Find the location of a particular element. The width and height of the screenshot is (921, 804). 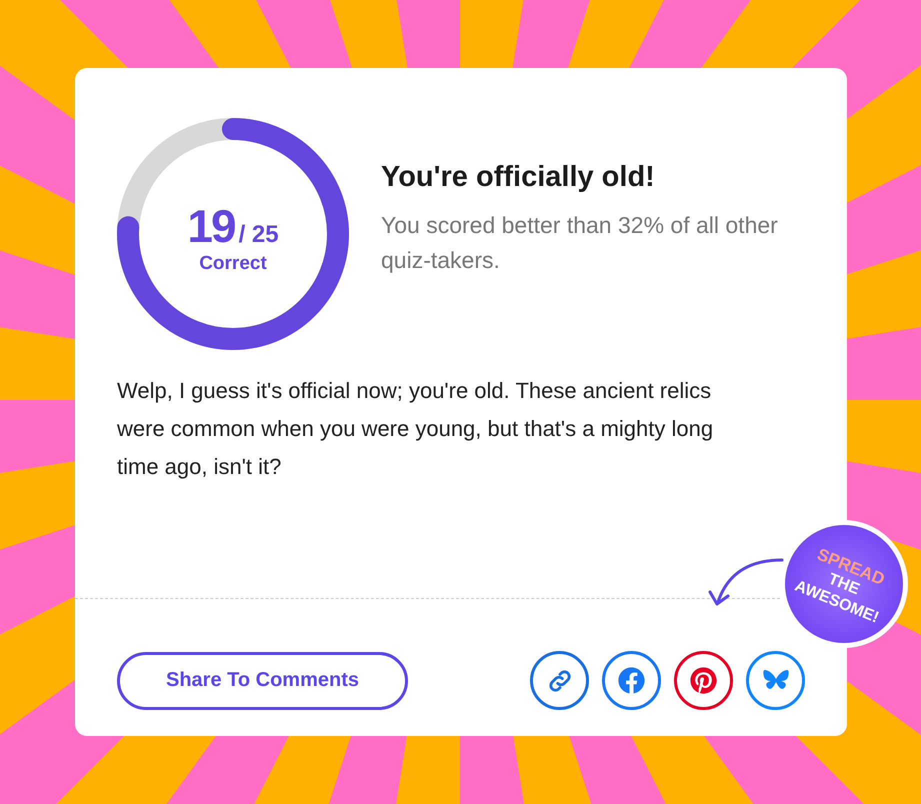

score-value: 19 is located at coordinates (211, 226).